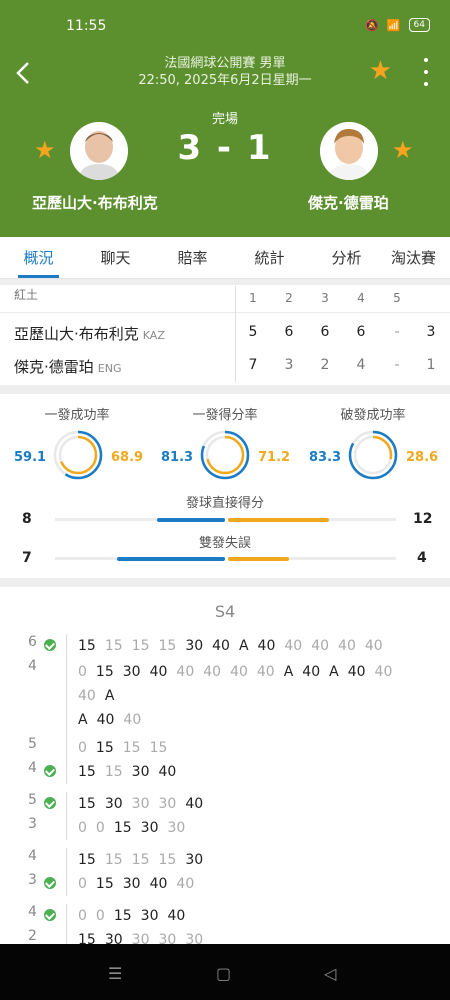 This screenshot has width=450, height=1000. What do you see at coordinates (45, 150) in the screenshot?
I see `player1-favorite-star-icon: ★` at bounding box center [45, 150].